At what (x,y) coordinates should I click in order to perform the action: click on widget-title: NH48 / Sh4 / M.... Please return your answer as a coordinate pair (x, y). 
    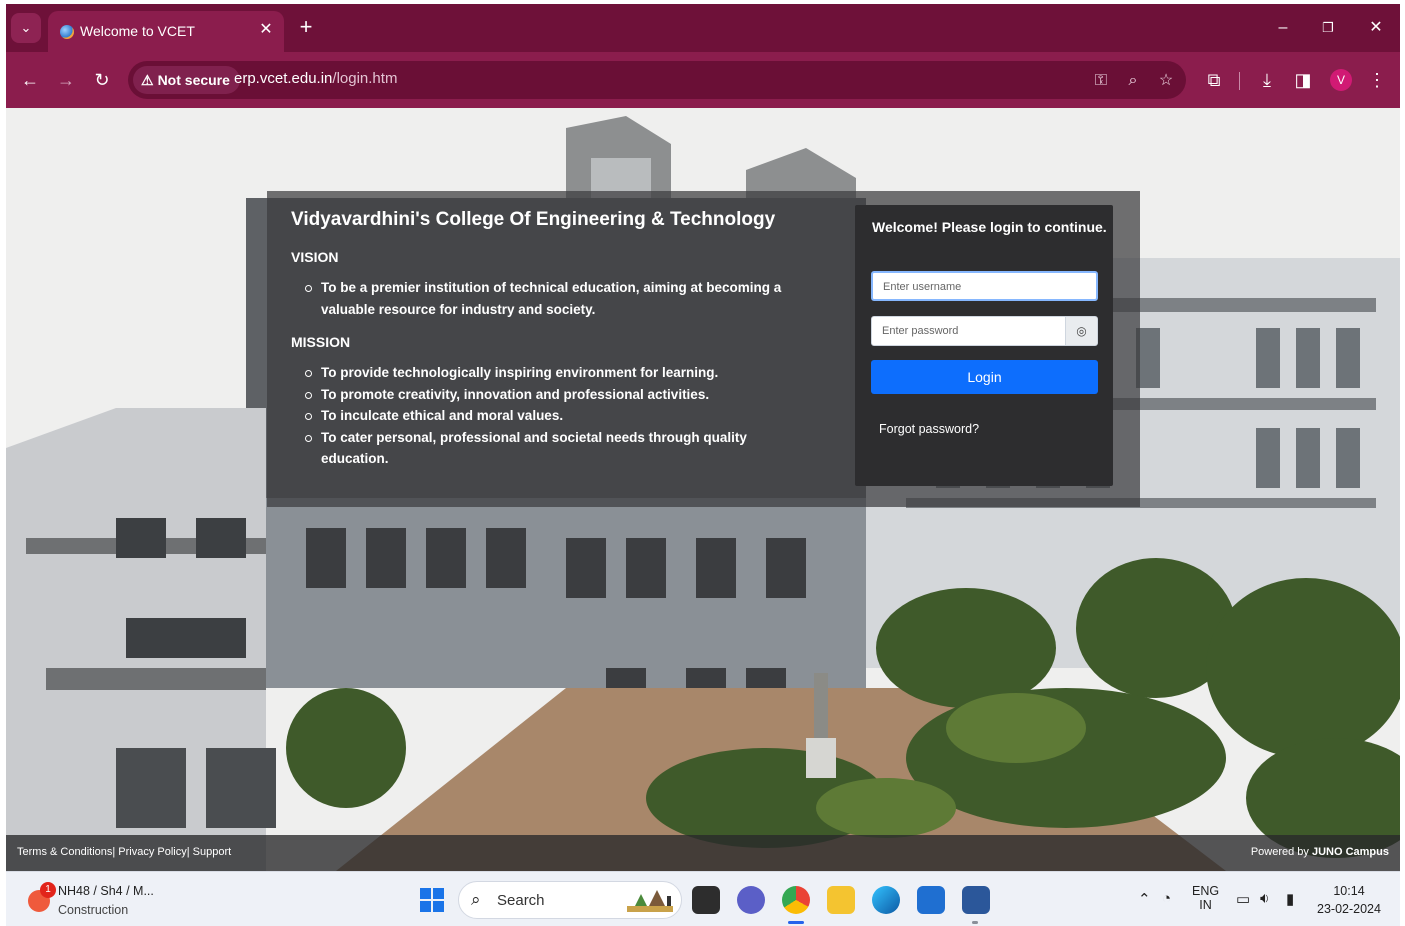
    Looking at the image, I should click on (106, 891).